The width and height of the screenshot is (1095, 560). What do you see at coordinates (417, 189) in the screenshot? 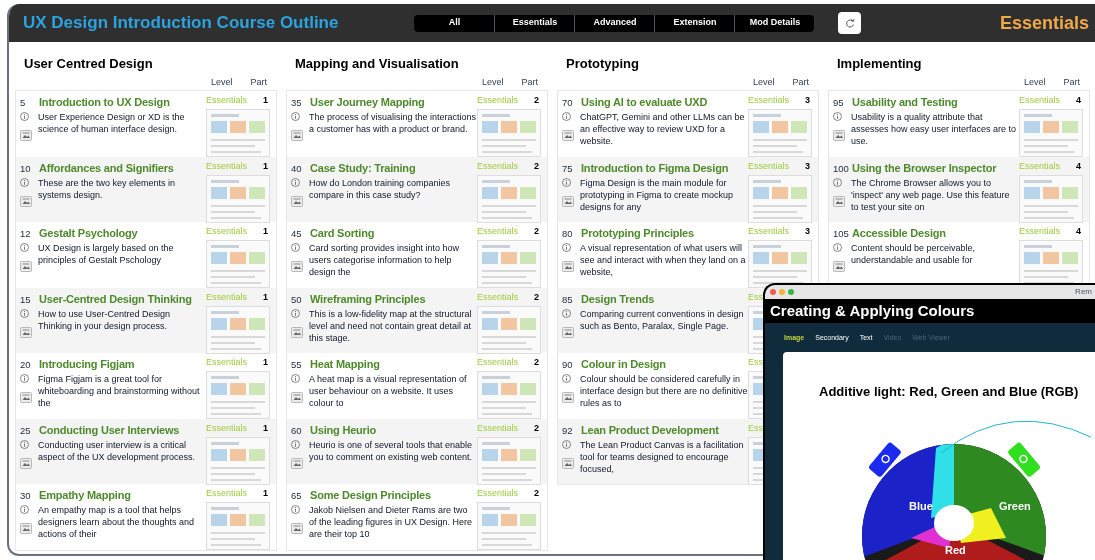
I see `module-row: 40 Case Study: Training How do London training companies compare in this case study? Essentials 2` at bounding box center [417, 189].